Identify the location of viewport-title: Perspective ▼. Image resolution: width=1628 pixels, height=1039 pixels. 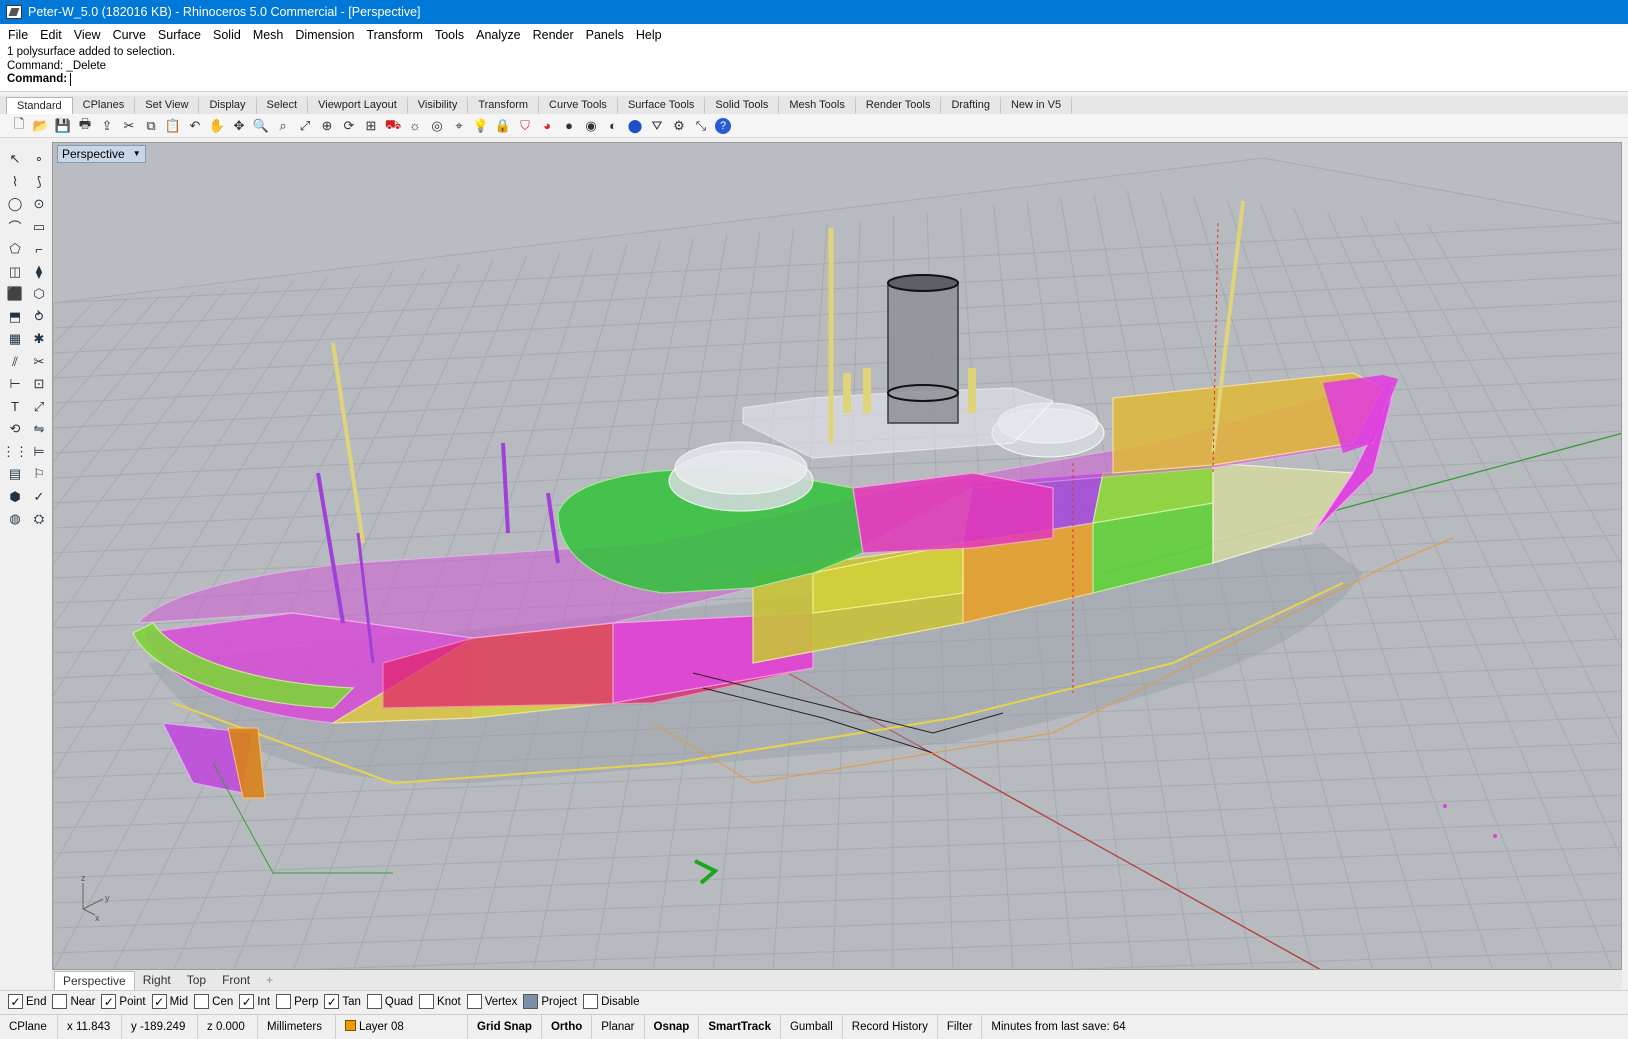
(101, 154).